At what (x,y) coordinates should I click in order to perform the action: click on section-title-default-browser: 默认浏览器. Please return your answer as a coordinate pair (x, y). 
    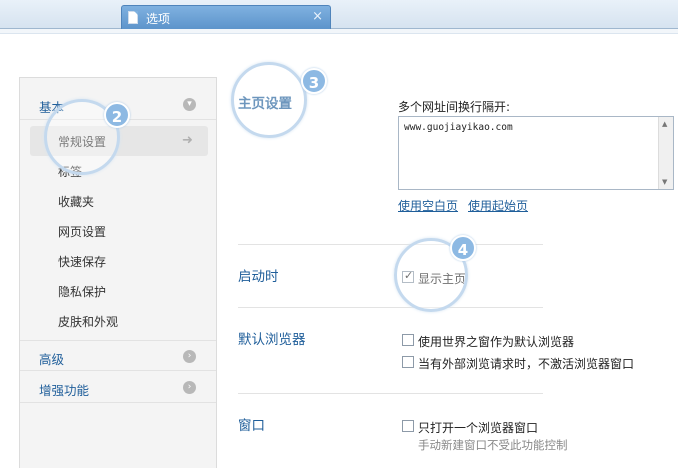
    Looking at the image, I should click on (272, 340).